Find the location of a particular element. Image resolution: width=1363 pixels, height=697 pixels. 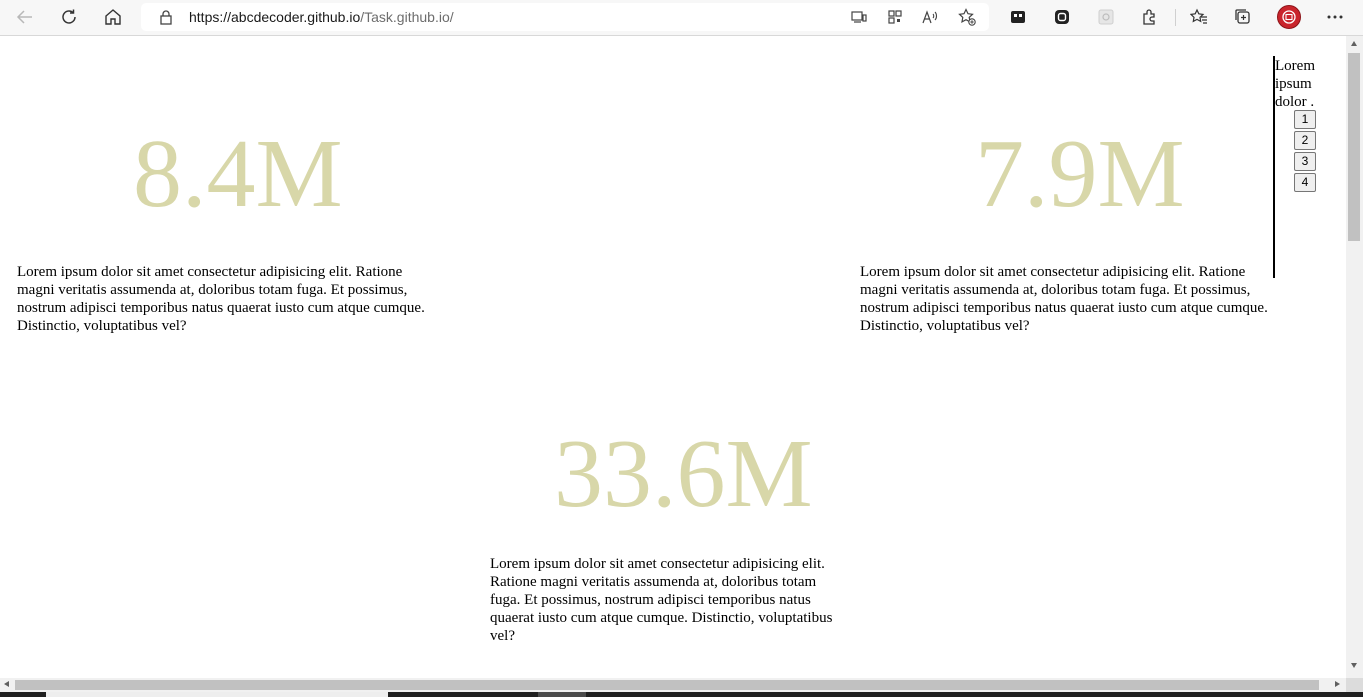

app-available-icon is located at coordinates (859, 17).